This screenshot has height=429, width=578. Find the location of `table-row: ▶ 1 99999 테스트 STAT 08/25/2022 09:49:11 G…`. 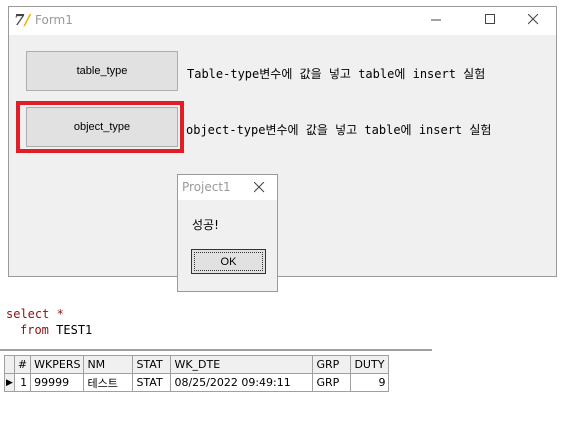

table-row: ▶ 1 99999 테스트 STAT 08/25/2022 09:49:11 G… is located at coordinates (197, 382).